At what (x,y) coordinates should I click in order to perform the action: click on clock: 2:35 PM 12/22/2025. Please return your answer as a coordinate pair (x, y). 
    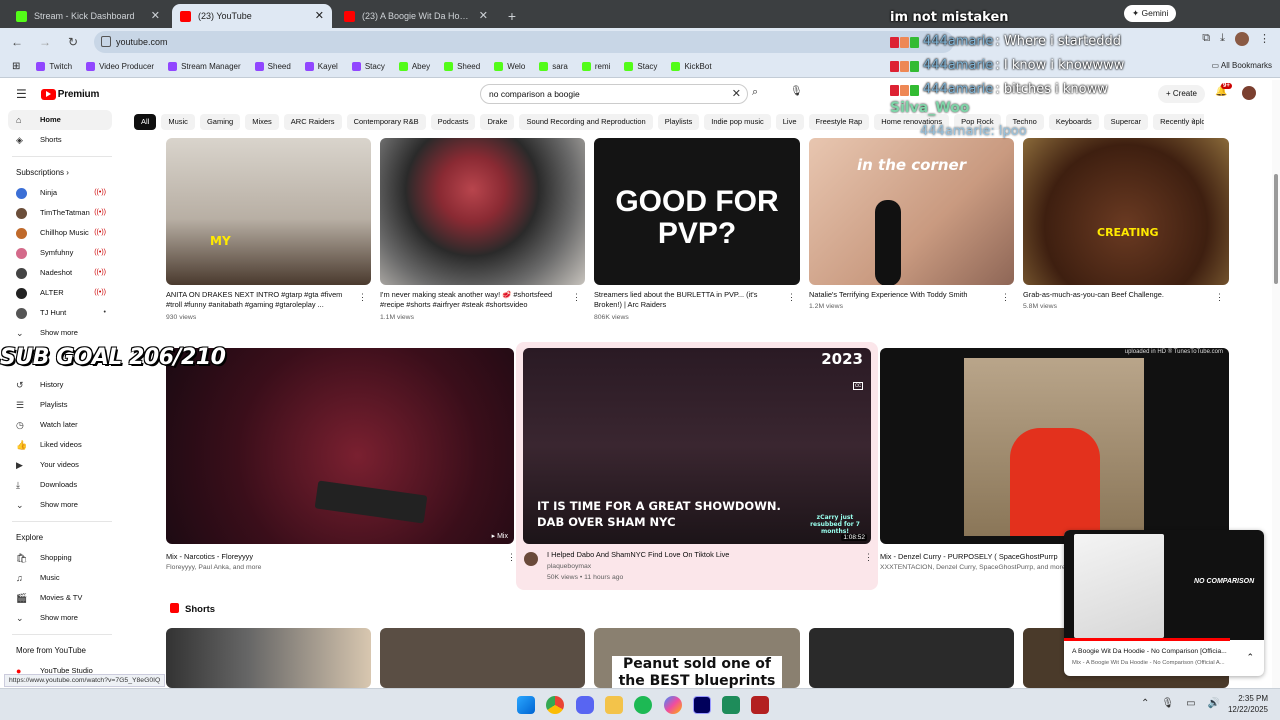
    Looking at the image, I should click on (1248, 704).